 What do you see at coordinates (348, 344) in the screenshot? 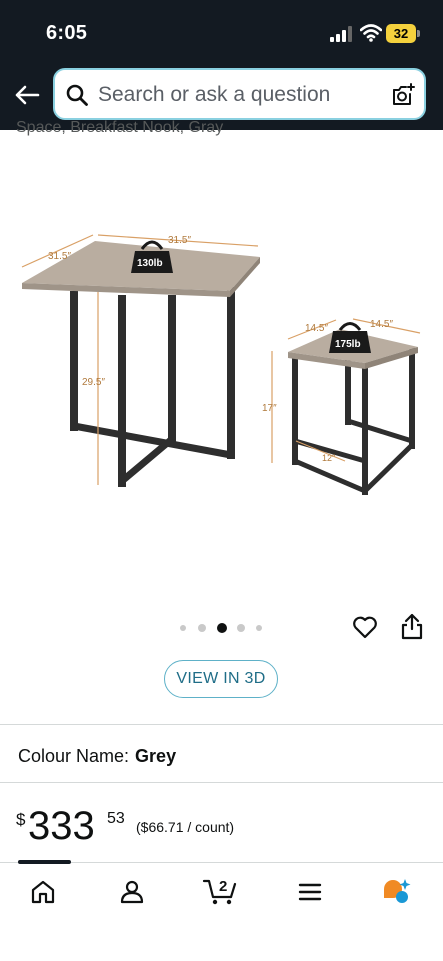
I see `small-weight-label: 175lb` at bounding box center [348, 344].